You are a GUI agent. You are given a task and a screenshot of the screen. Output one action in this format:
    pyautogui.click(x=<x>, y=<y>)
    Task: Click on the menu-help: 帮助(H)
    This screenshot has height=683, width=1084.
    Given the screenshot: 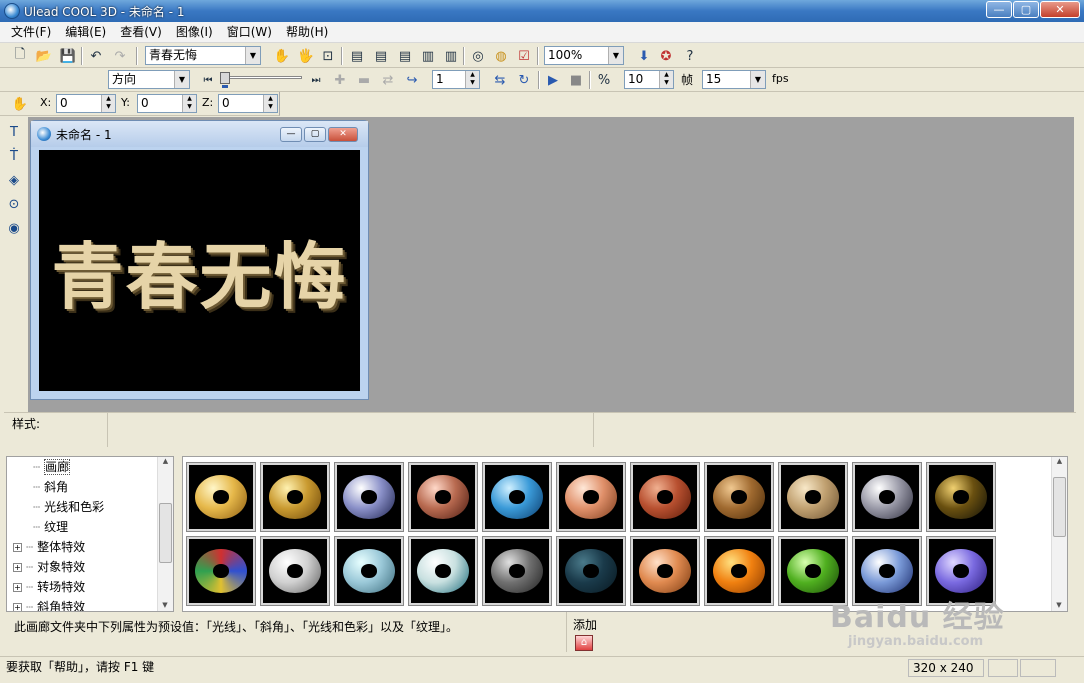 What is the action you would take?
    pyautogui.click(x=307, y=32)
    